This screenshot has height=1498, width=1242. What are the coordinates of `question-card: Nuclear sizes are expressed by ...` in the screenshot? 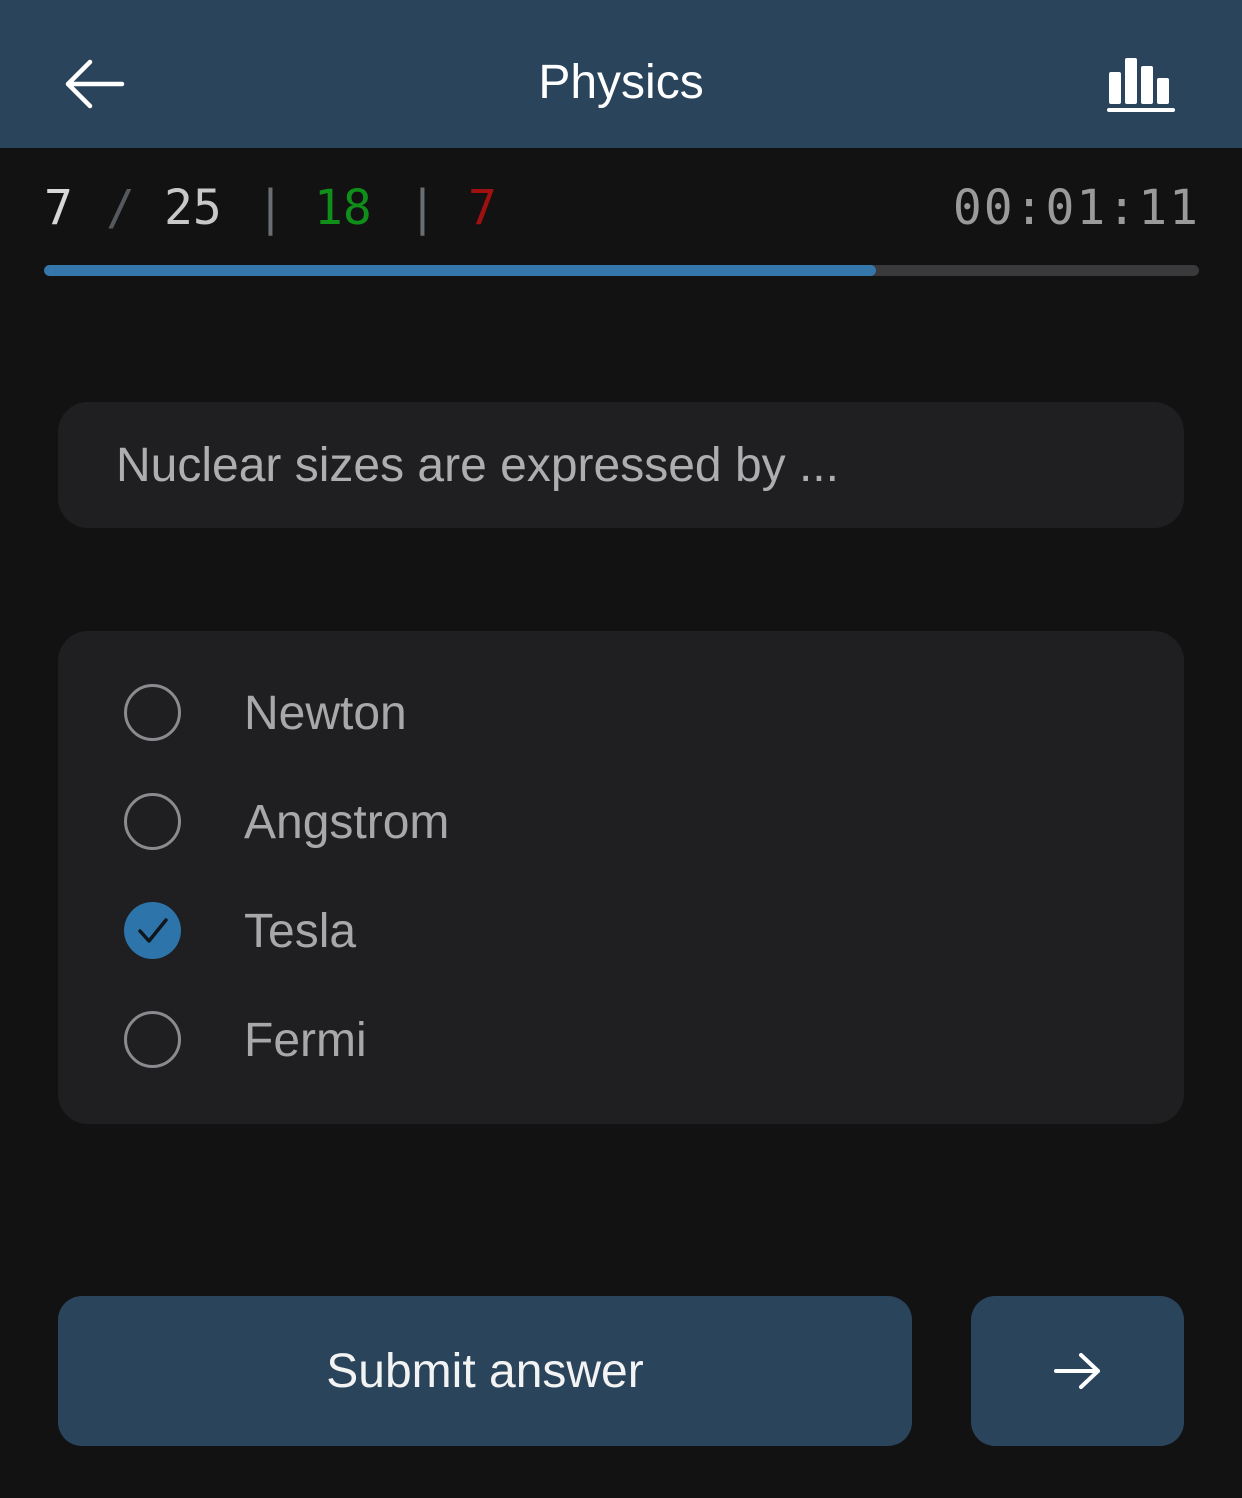 It's located at (621, 465).